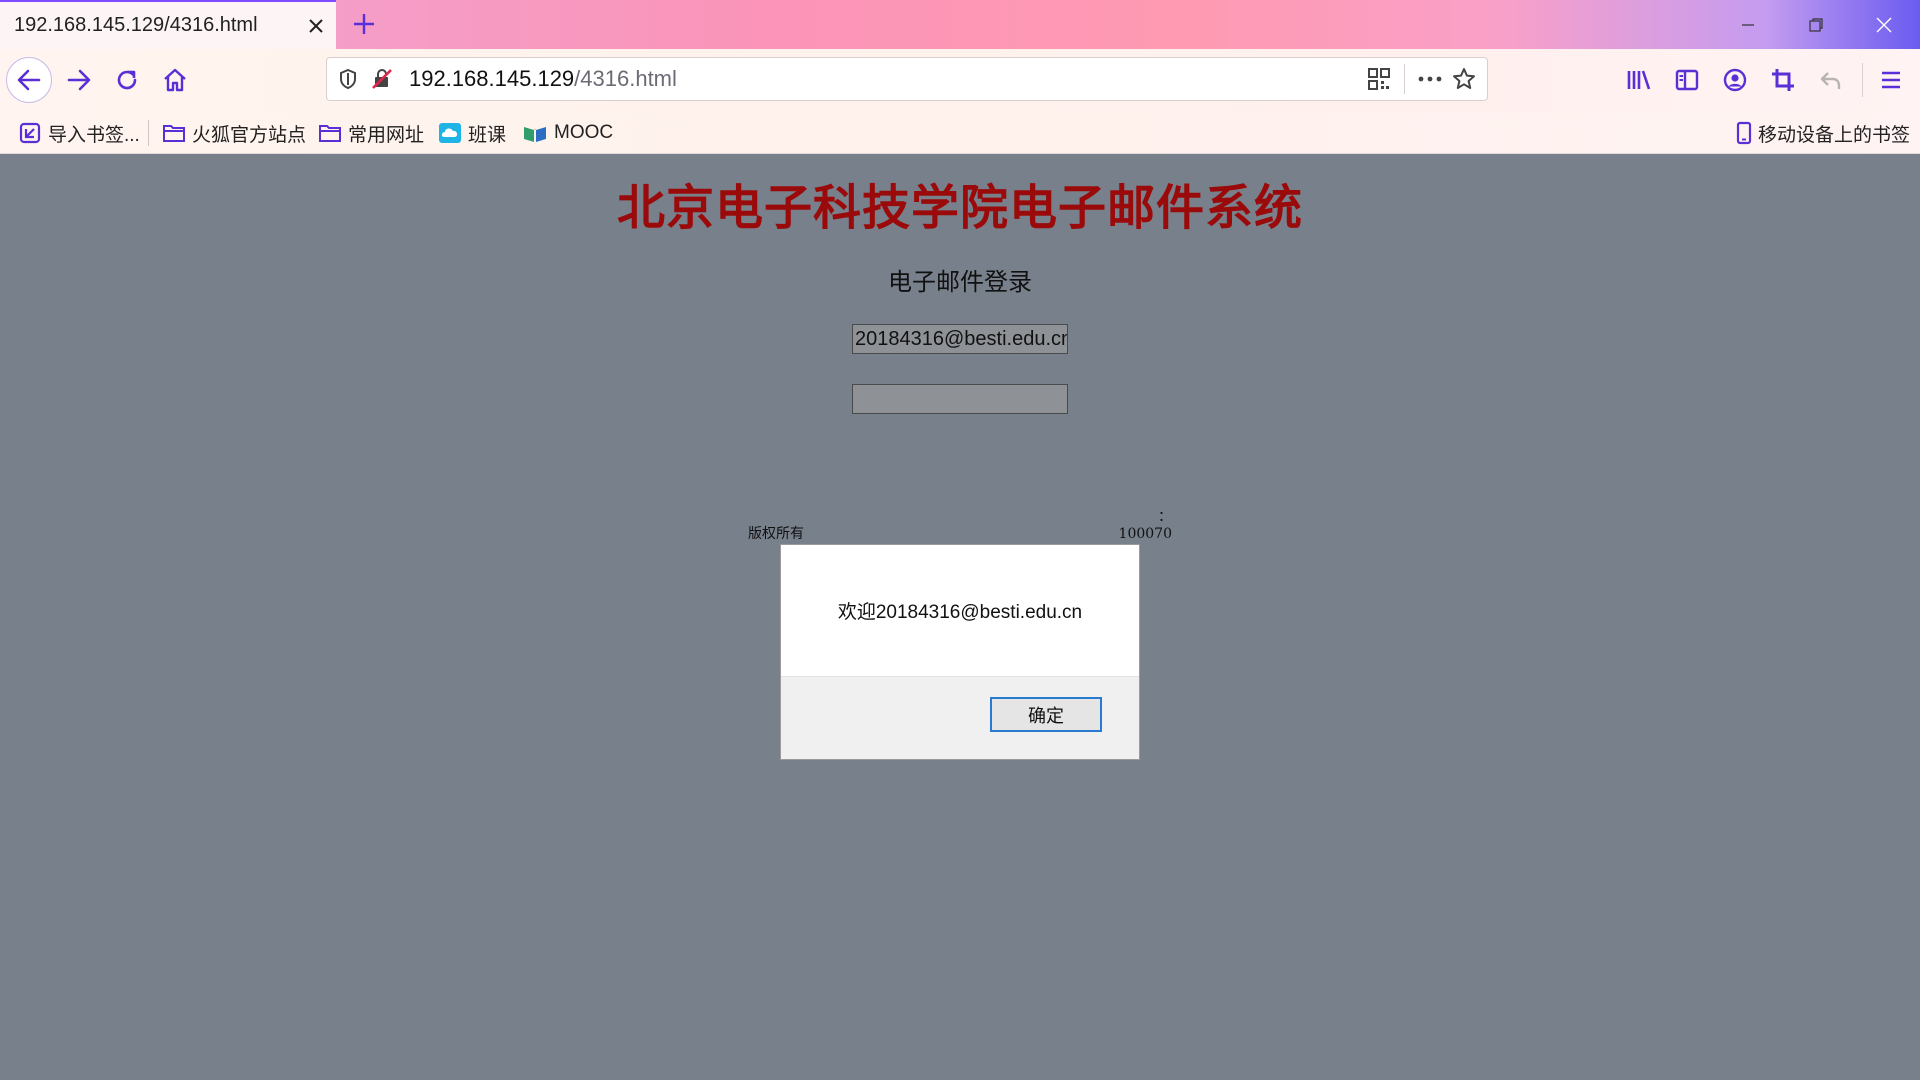 This screenshot has width=1920, height=1080. I want to click on back-icon, so click(29, 80).